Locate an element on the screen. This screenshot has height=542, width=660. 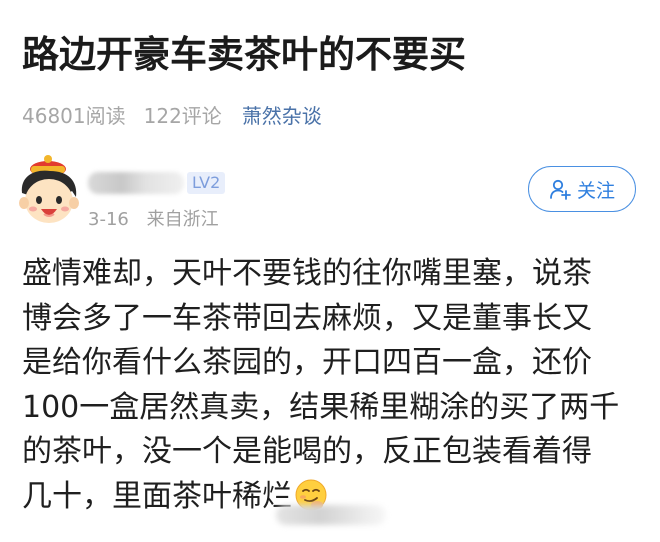
avatar-cartoon-icon is located at coordinates (49, 189).